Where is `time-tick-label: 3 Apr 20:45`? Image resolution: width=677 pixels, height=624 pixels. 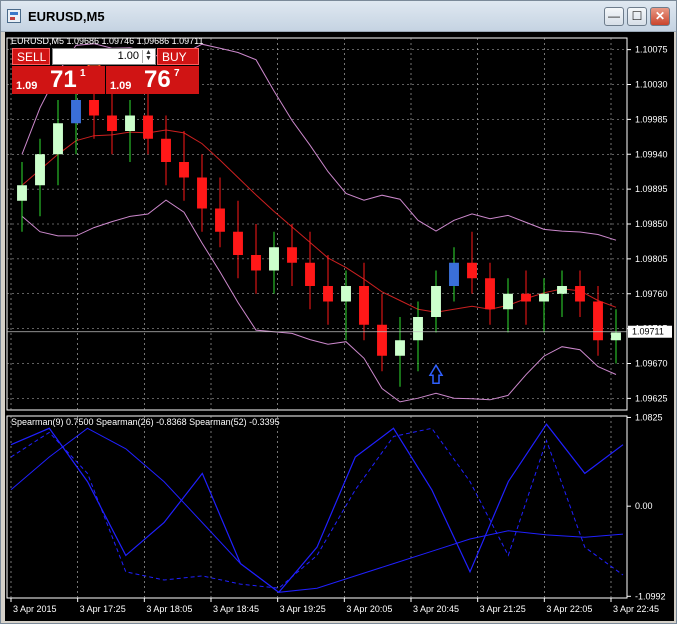 time-tick-label: 3 Apr 20:45 is located at coordinates (436, 609).